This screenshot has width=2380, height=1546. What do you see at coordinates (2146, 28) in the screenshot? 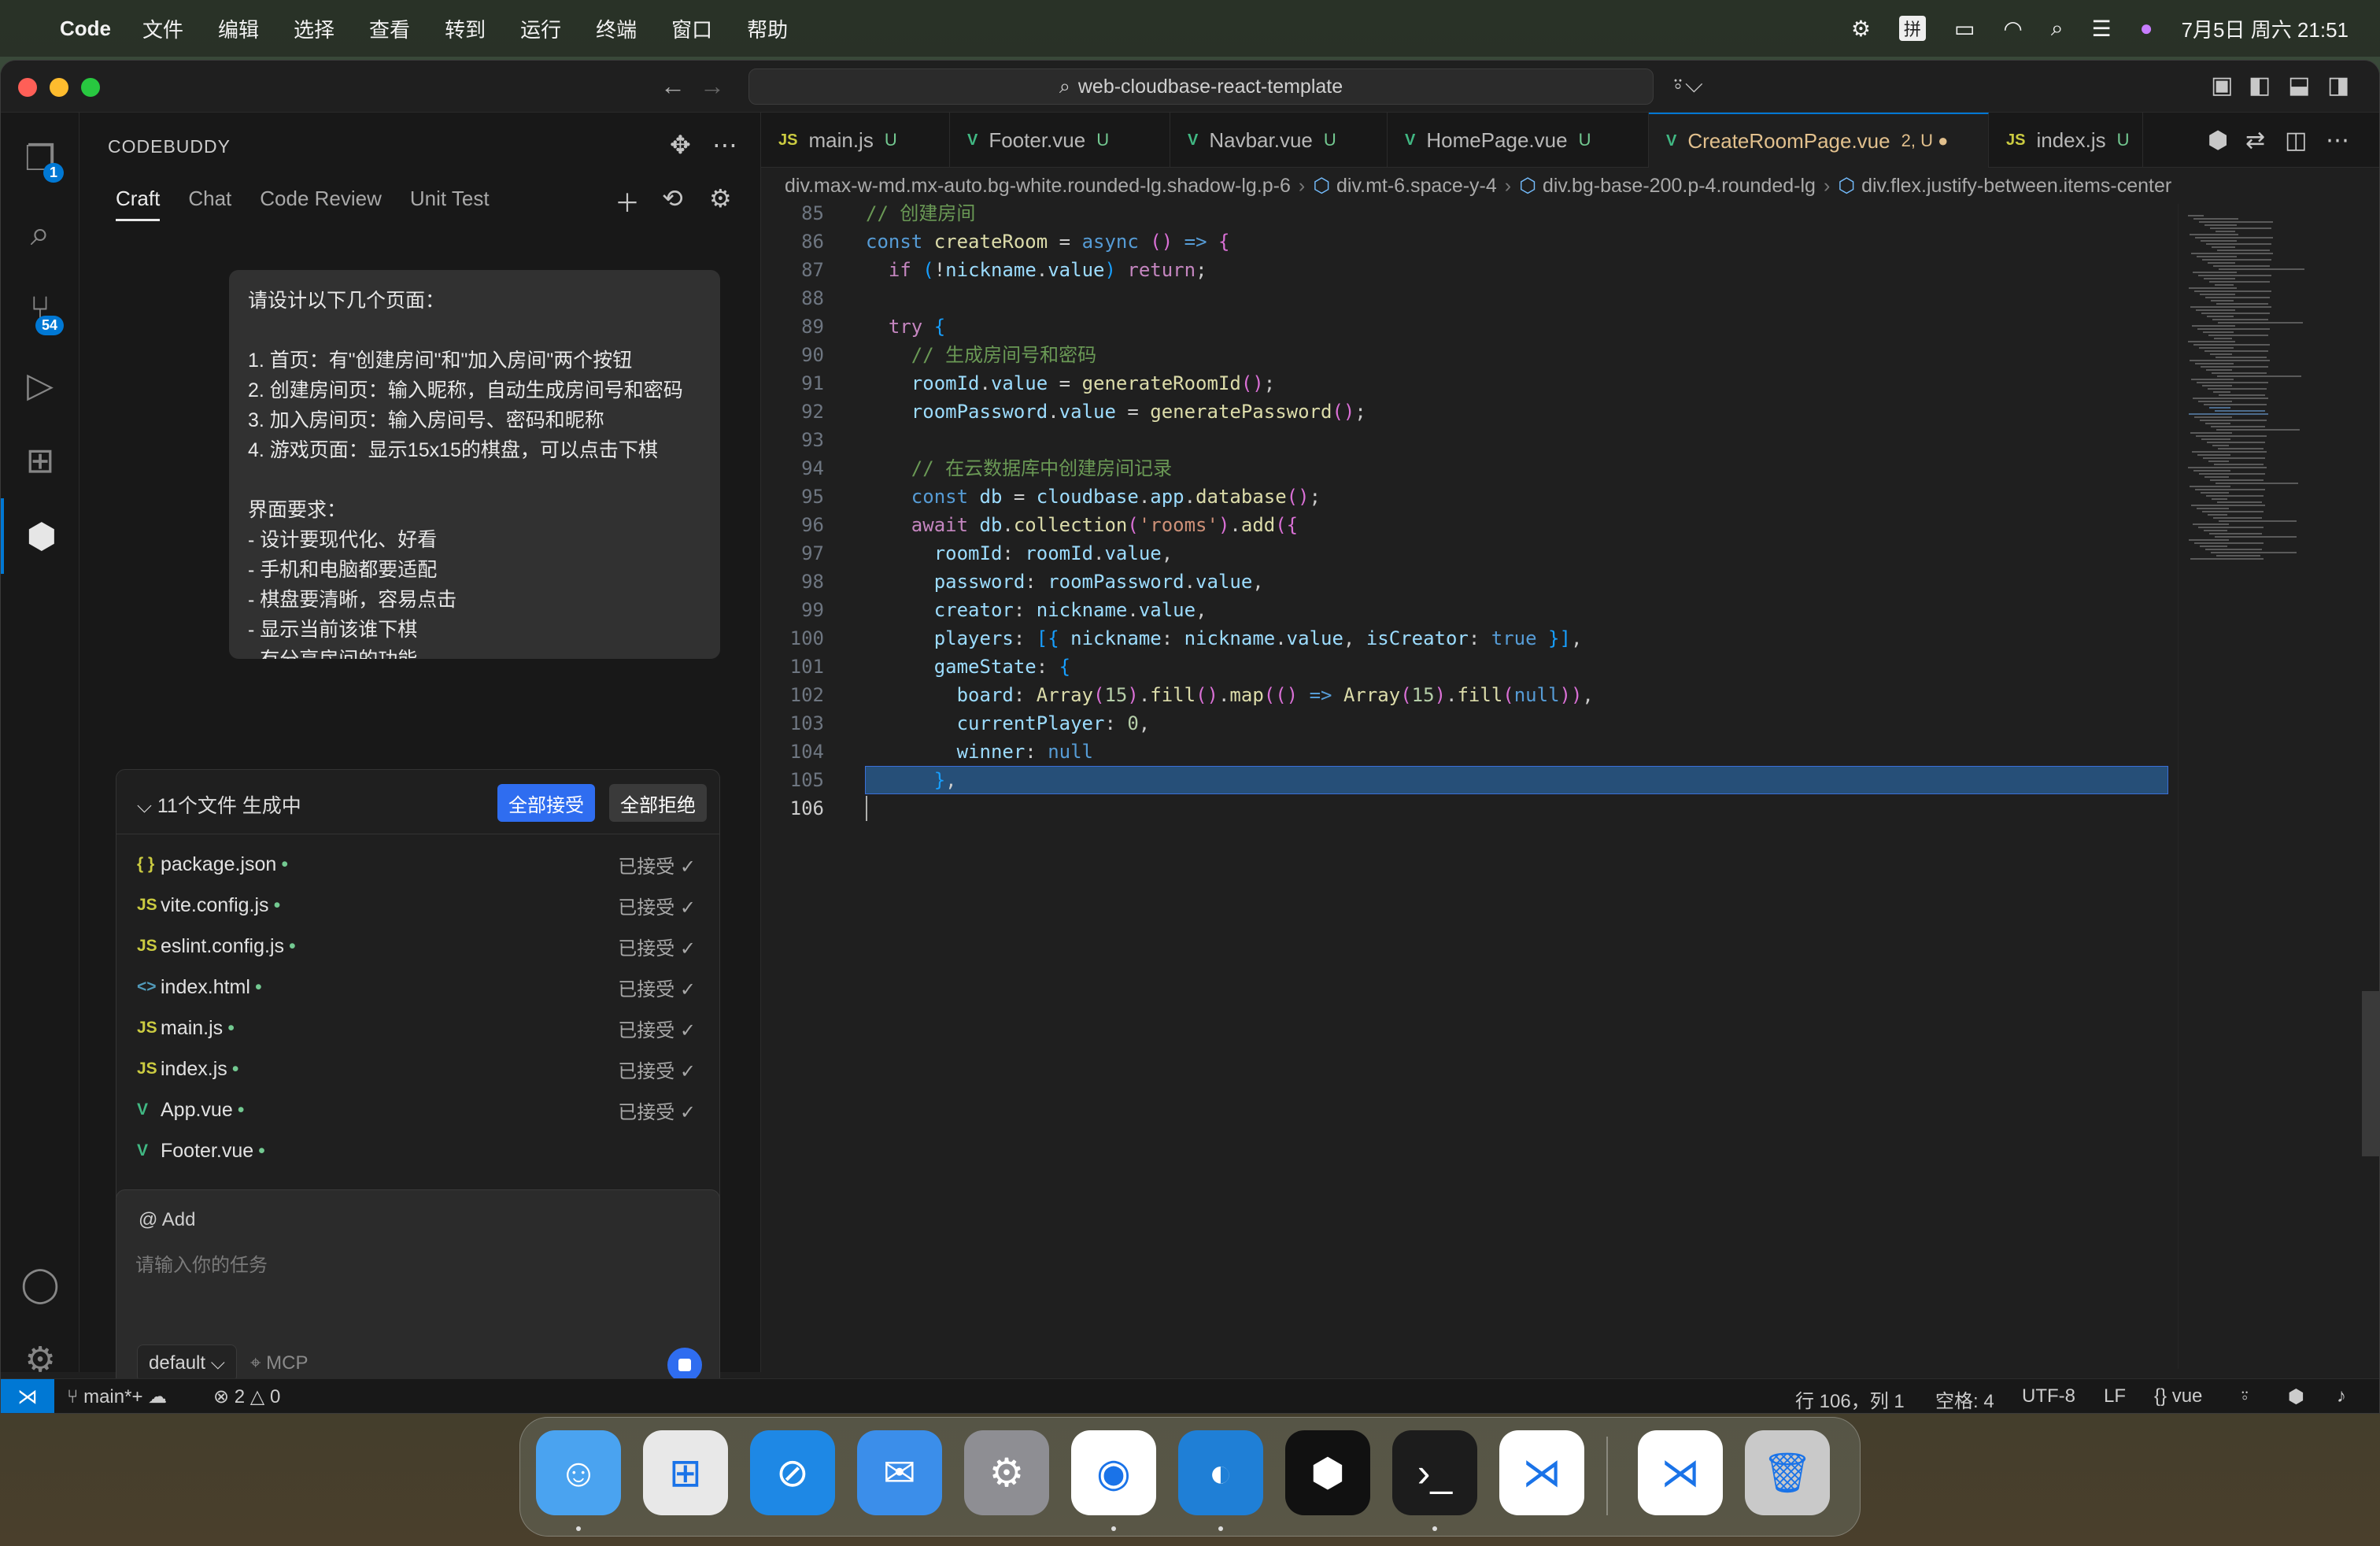
I see `siri-icon: ●` at bounding box center [2146, 28].